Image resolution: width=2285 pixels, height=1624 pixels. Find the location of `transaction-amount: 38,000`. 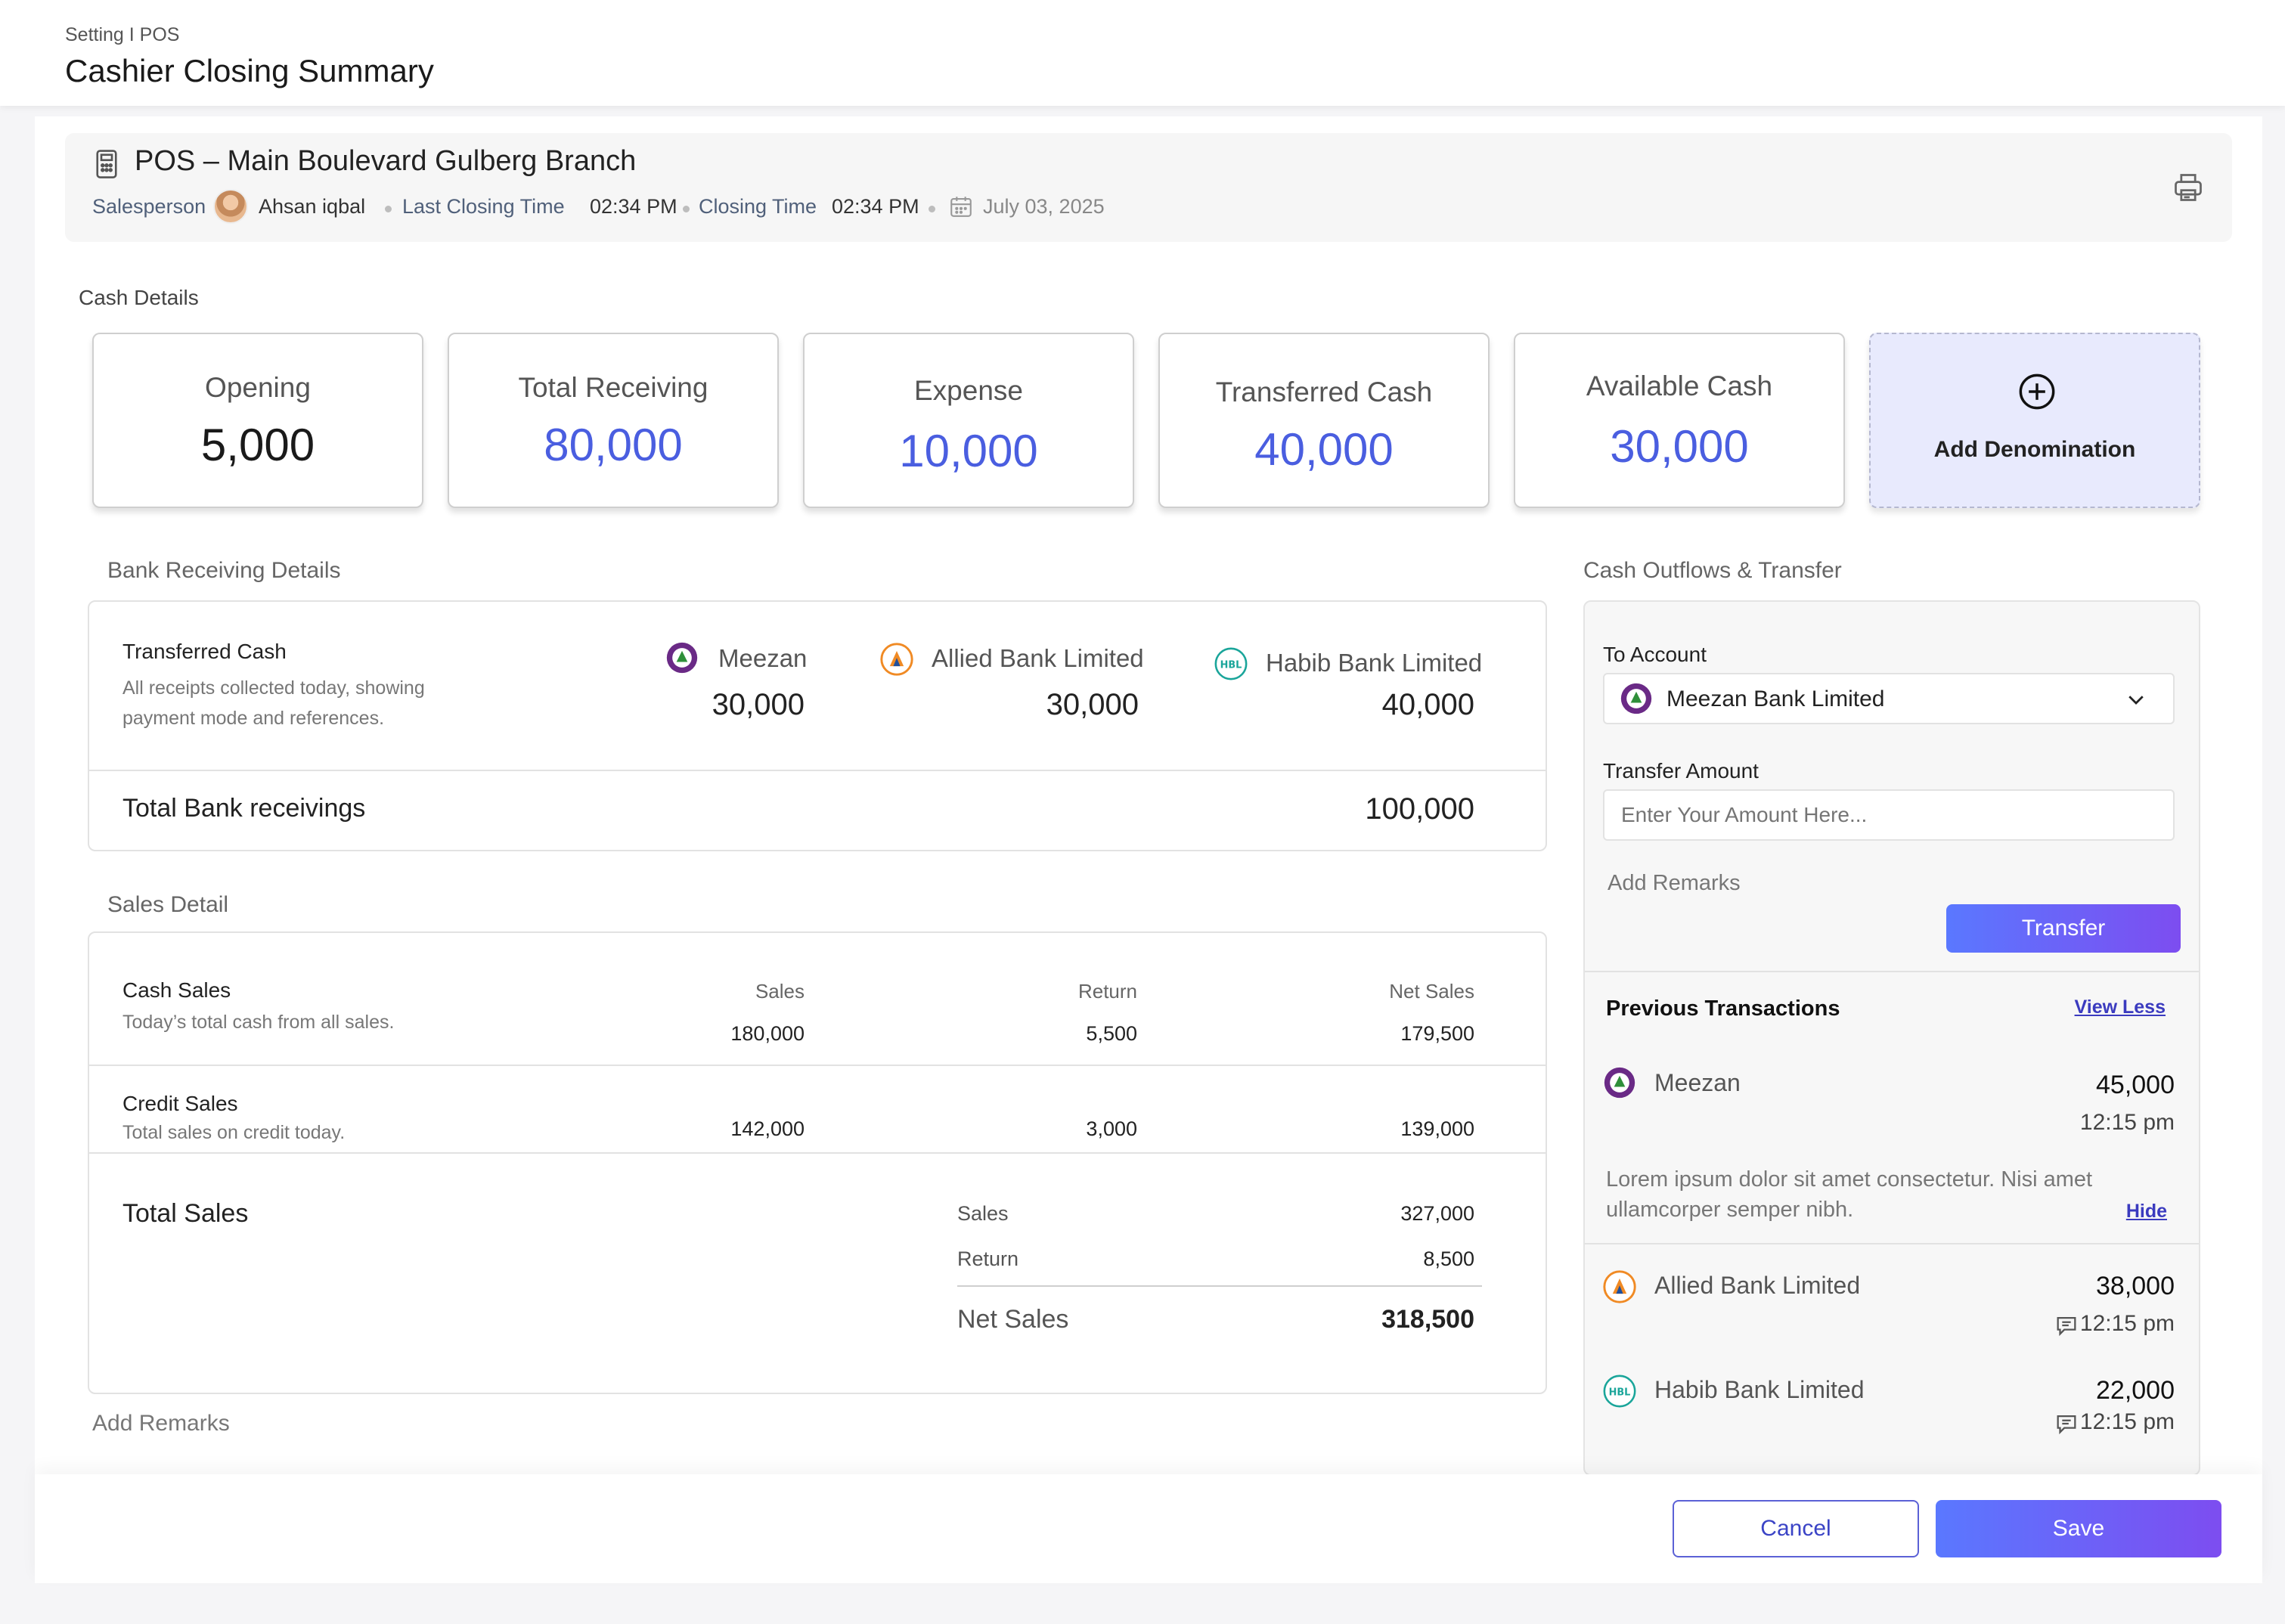

transaction-amount: 38,000 is located at coordinates (2135, 1286).